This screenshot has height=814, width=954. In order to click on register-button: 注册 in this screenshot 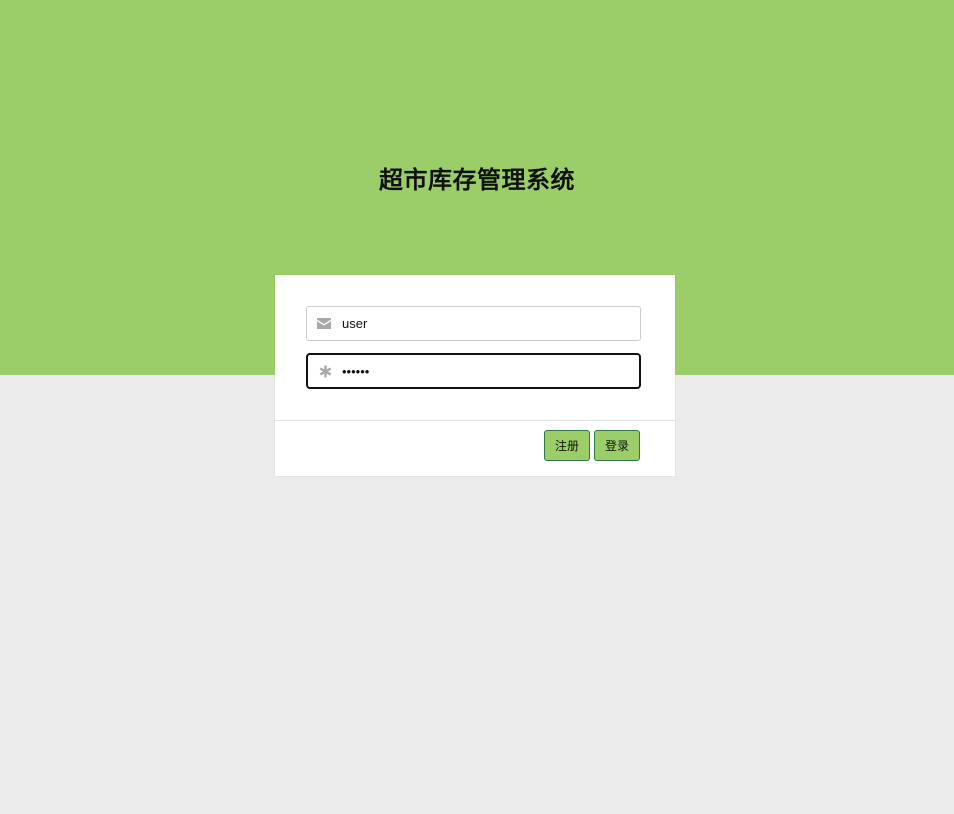, I will do `click(567, 445)`.